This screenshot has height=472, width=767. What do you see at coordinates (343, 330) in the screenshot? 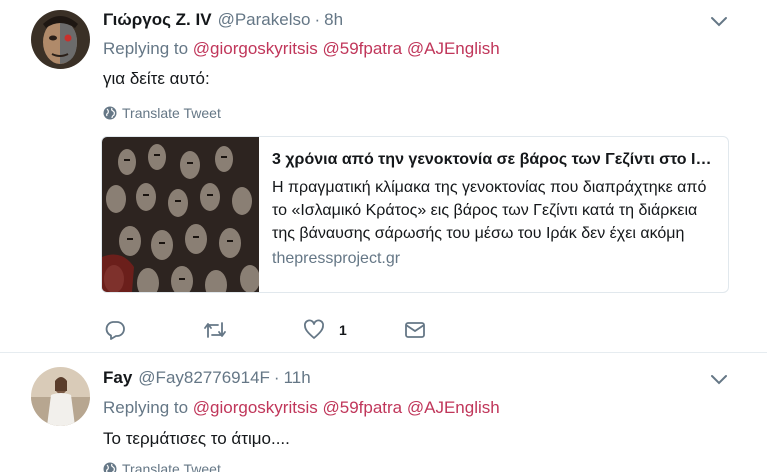
I see `like-count: 1` at bounding box center [343, 330].